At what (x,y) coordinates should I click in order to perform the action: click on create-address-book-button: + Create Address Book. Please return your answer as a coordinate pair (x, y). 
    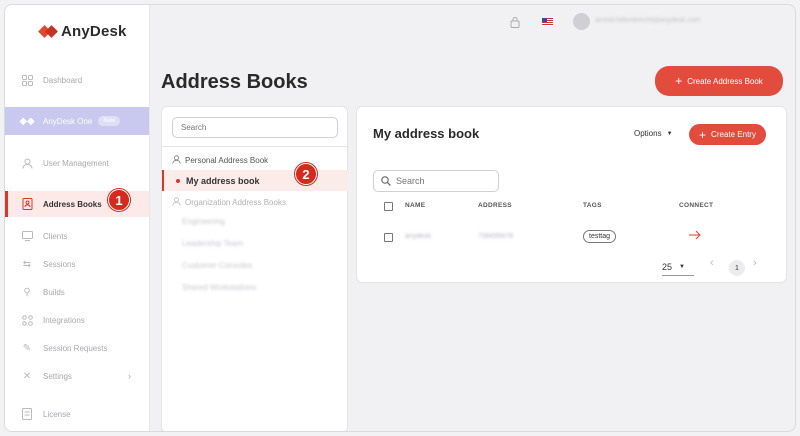
    Looking at the image, I should click on (719, 81).